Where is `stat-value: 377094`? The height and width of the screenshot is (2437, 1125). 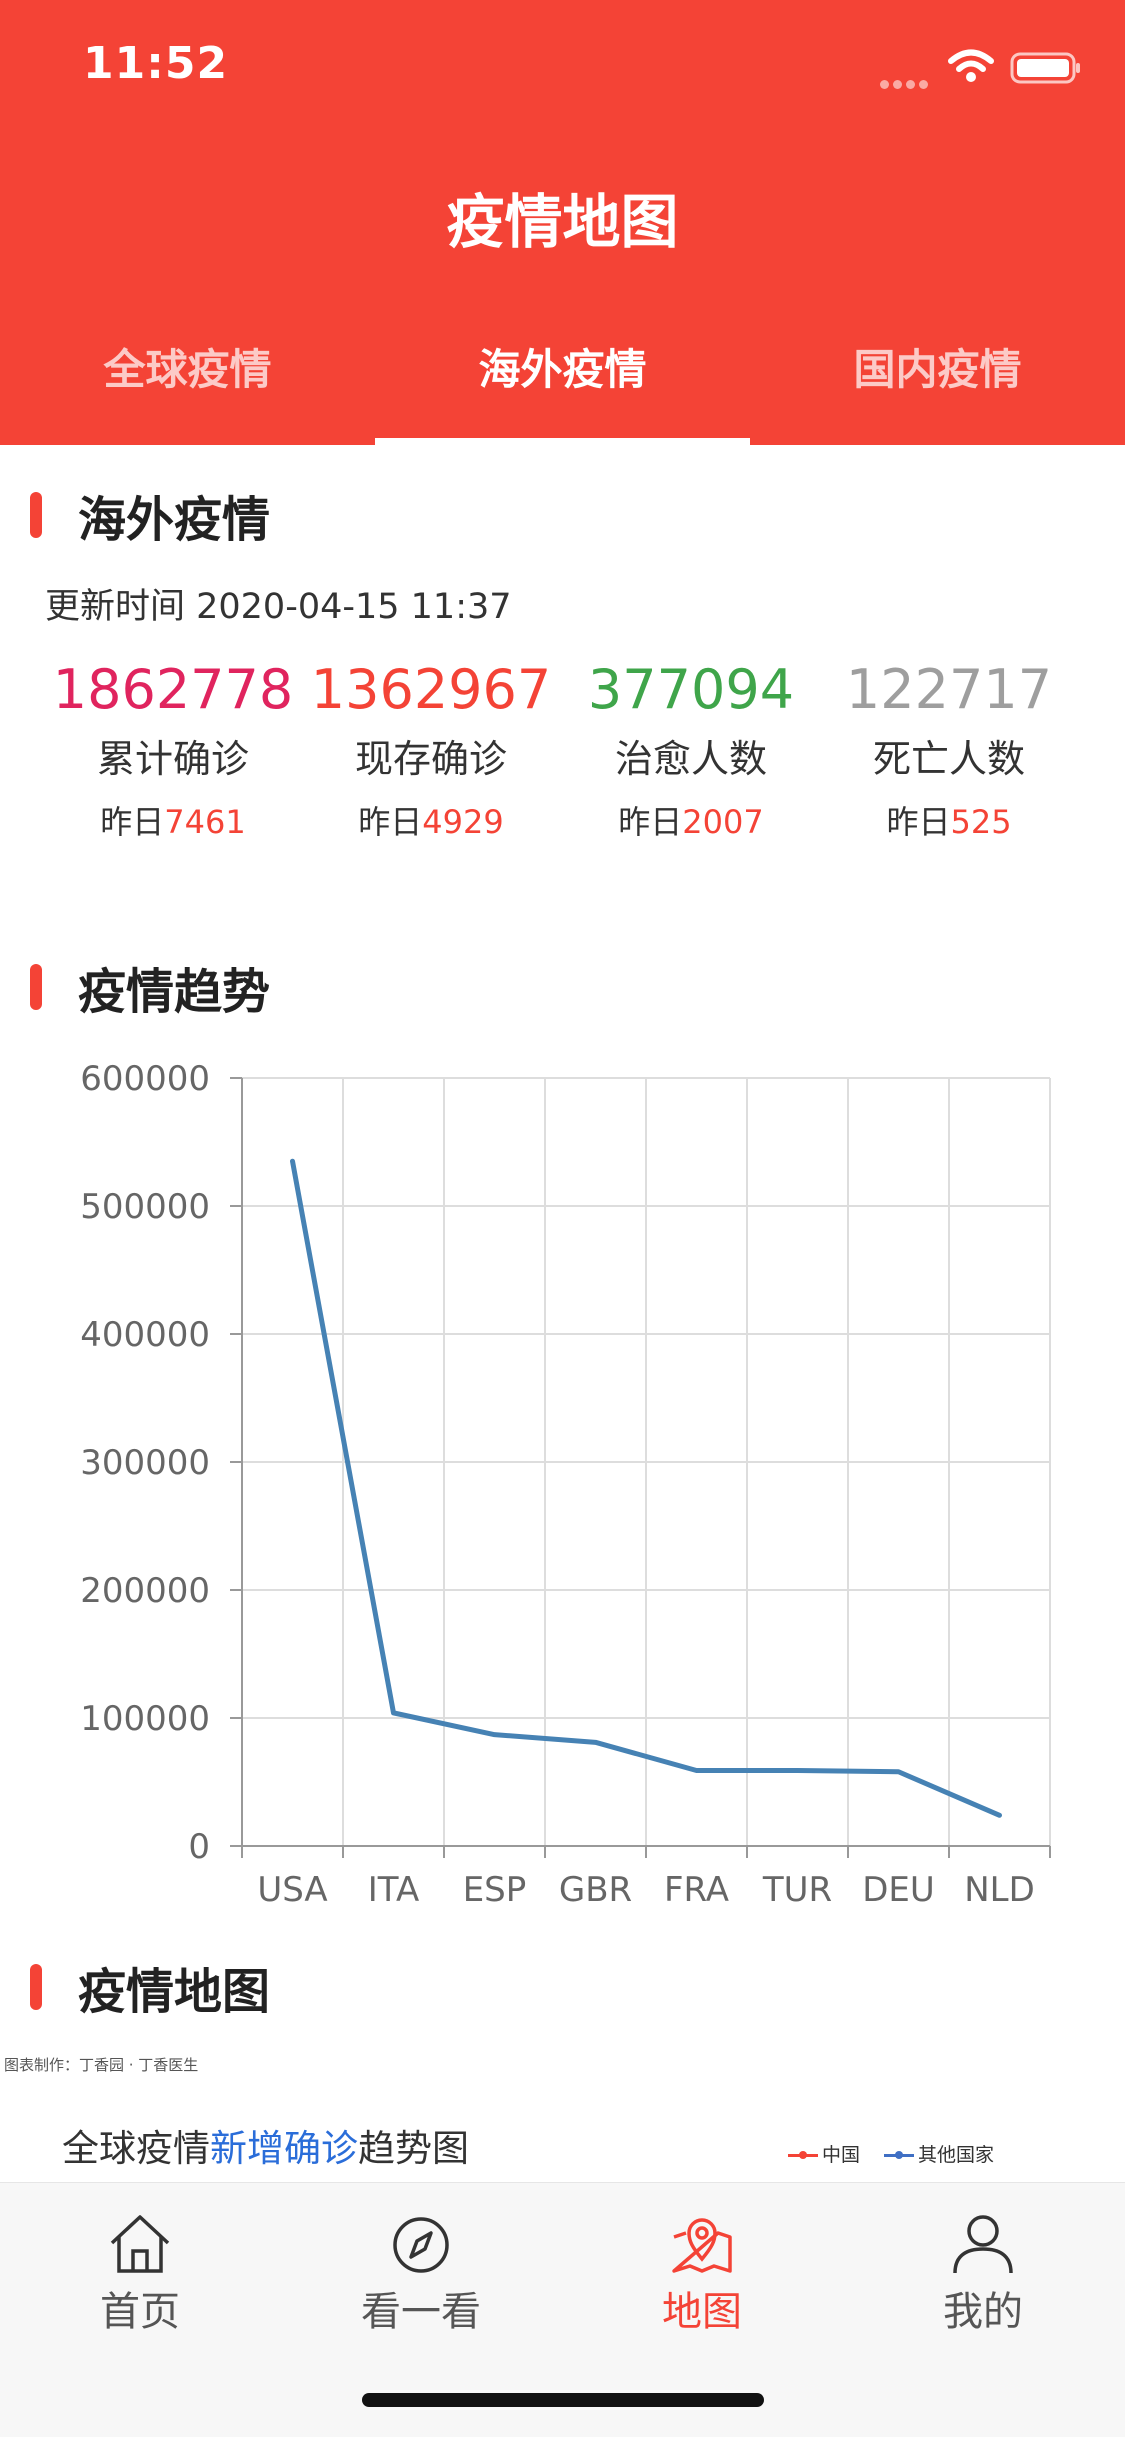
stat-value: 377094 is located at coordinates (691, 690).